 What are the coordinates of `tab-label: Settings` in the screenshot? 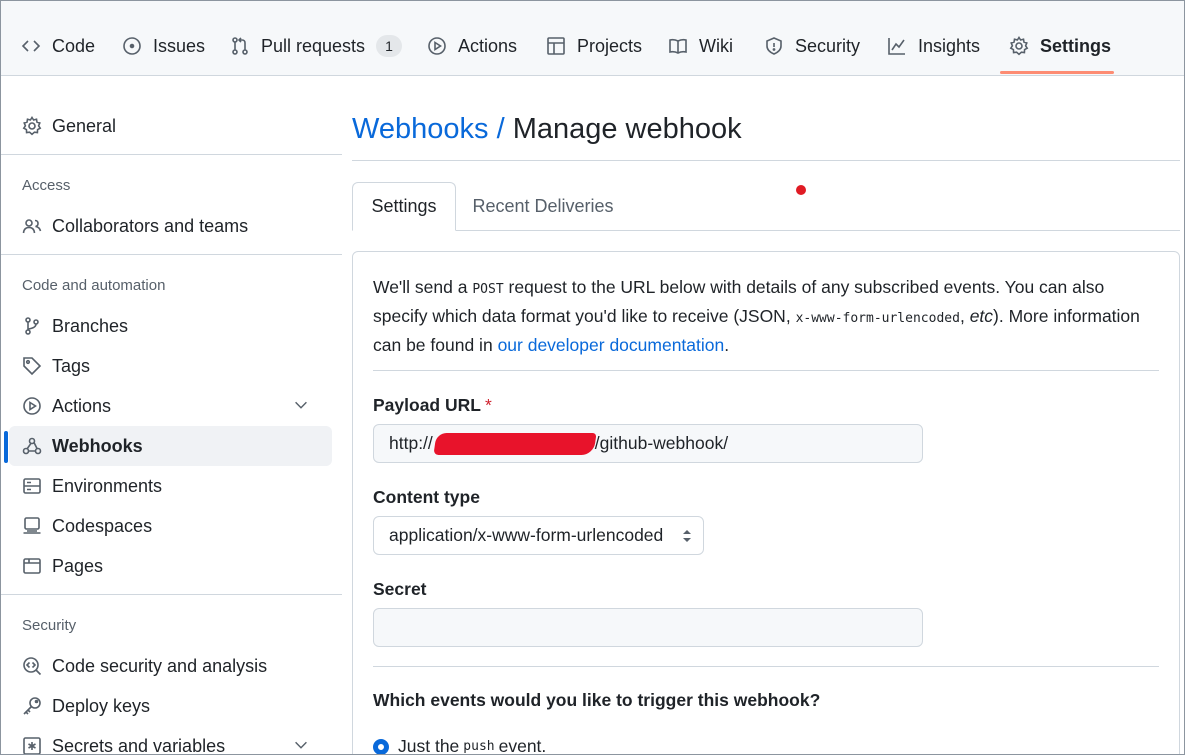 It's located at (1076, 45).